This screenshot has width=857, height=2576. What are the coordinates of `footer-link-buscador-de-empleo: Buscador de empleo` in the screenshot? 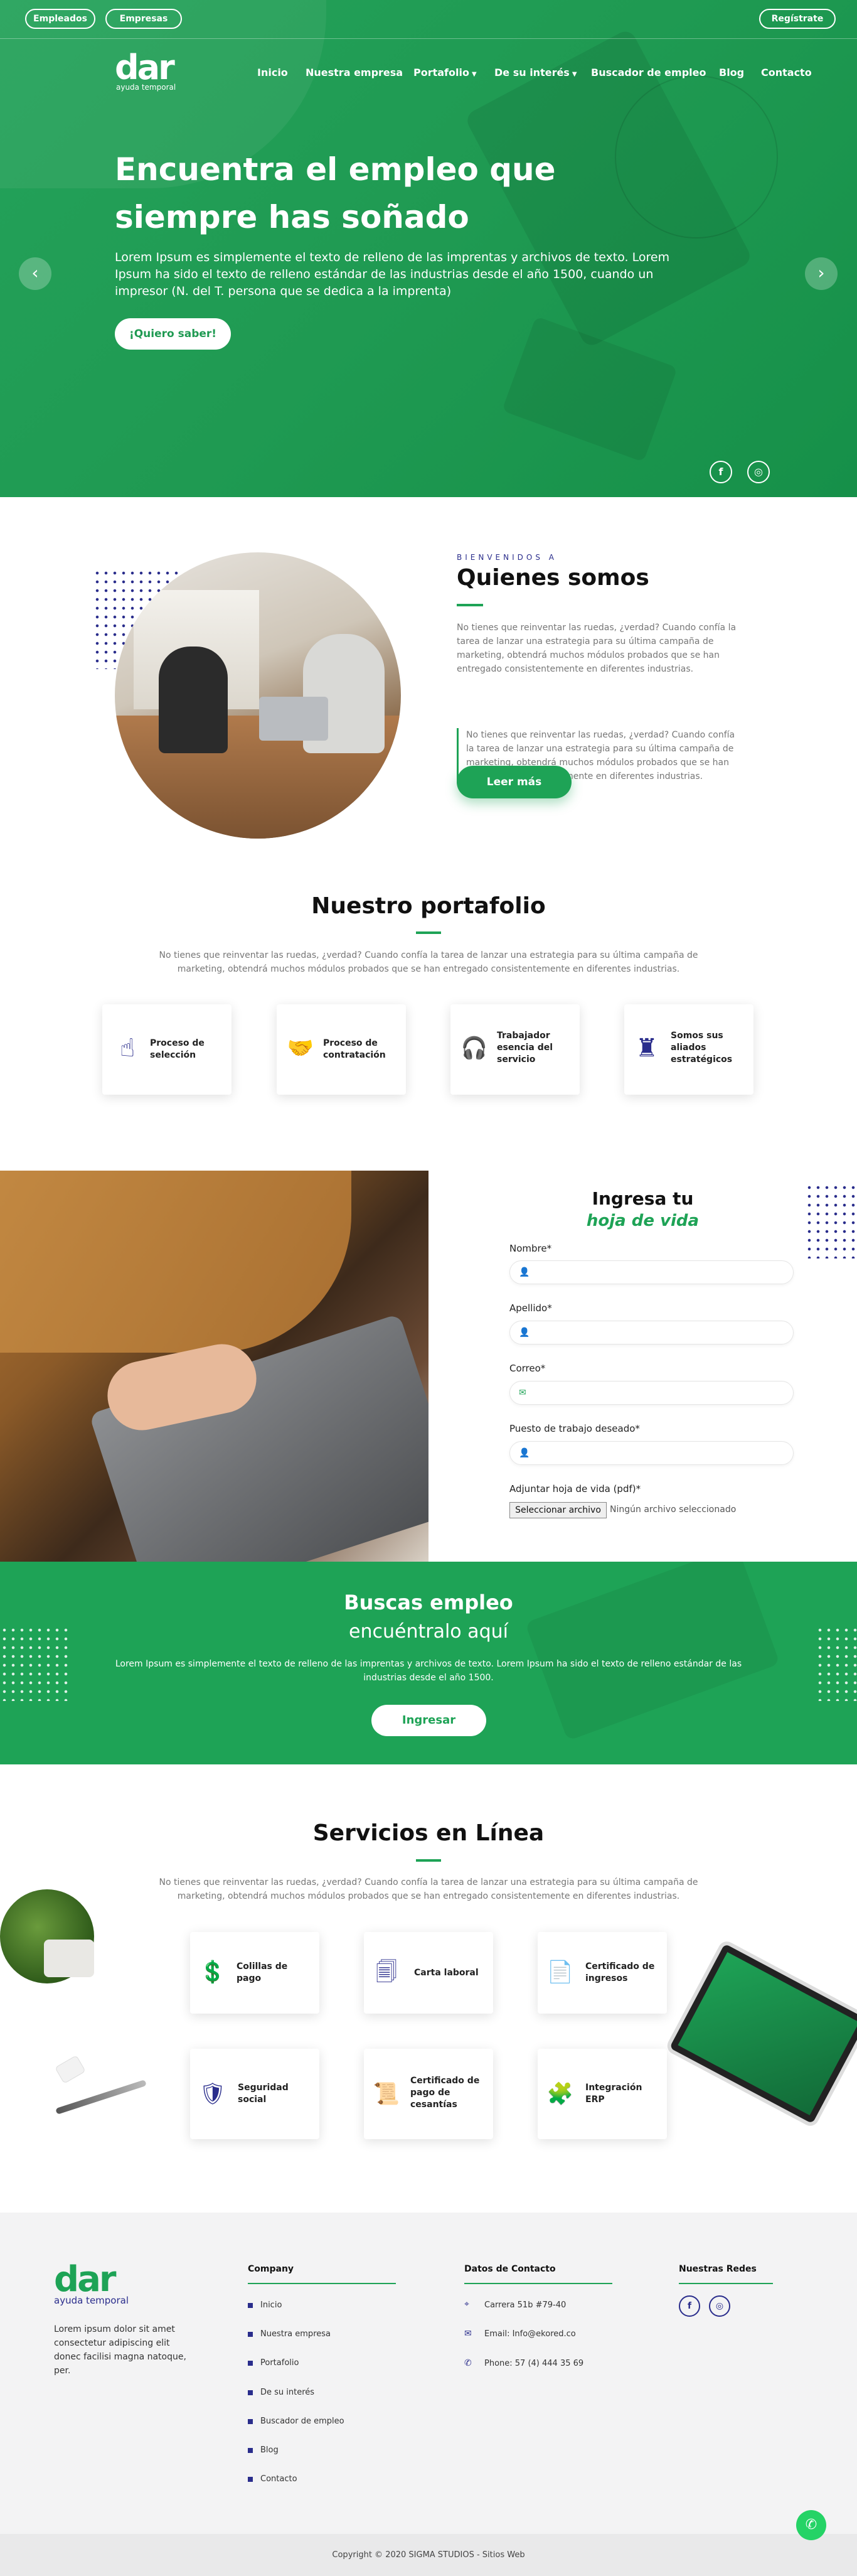 It's located at (302, 2421).